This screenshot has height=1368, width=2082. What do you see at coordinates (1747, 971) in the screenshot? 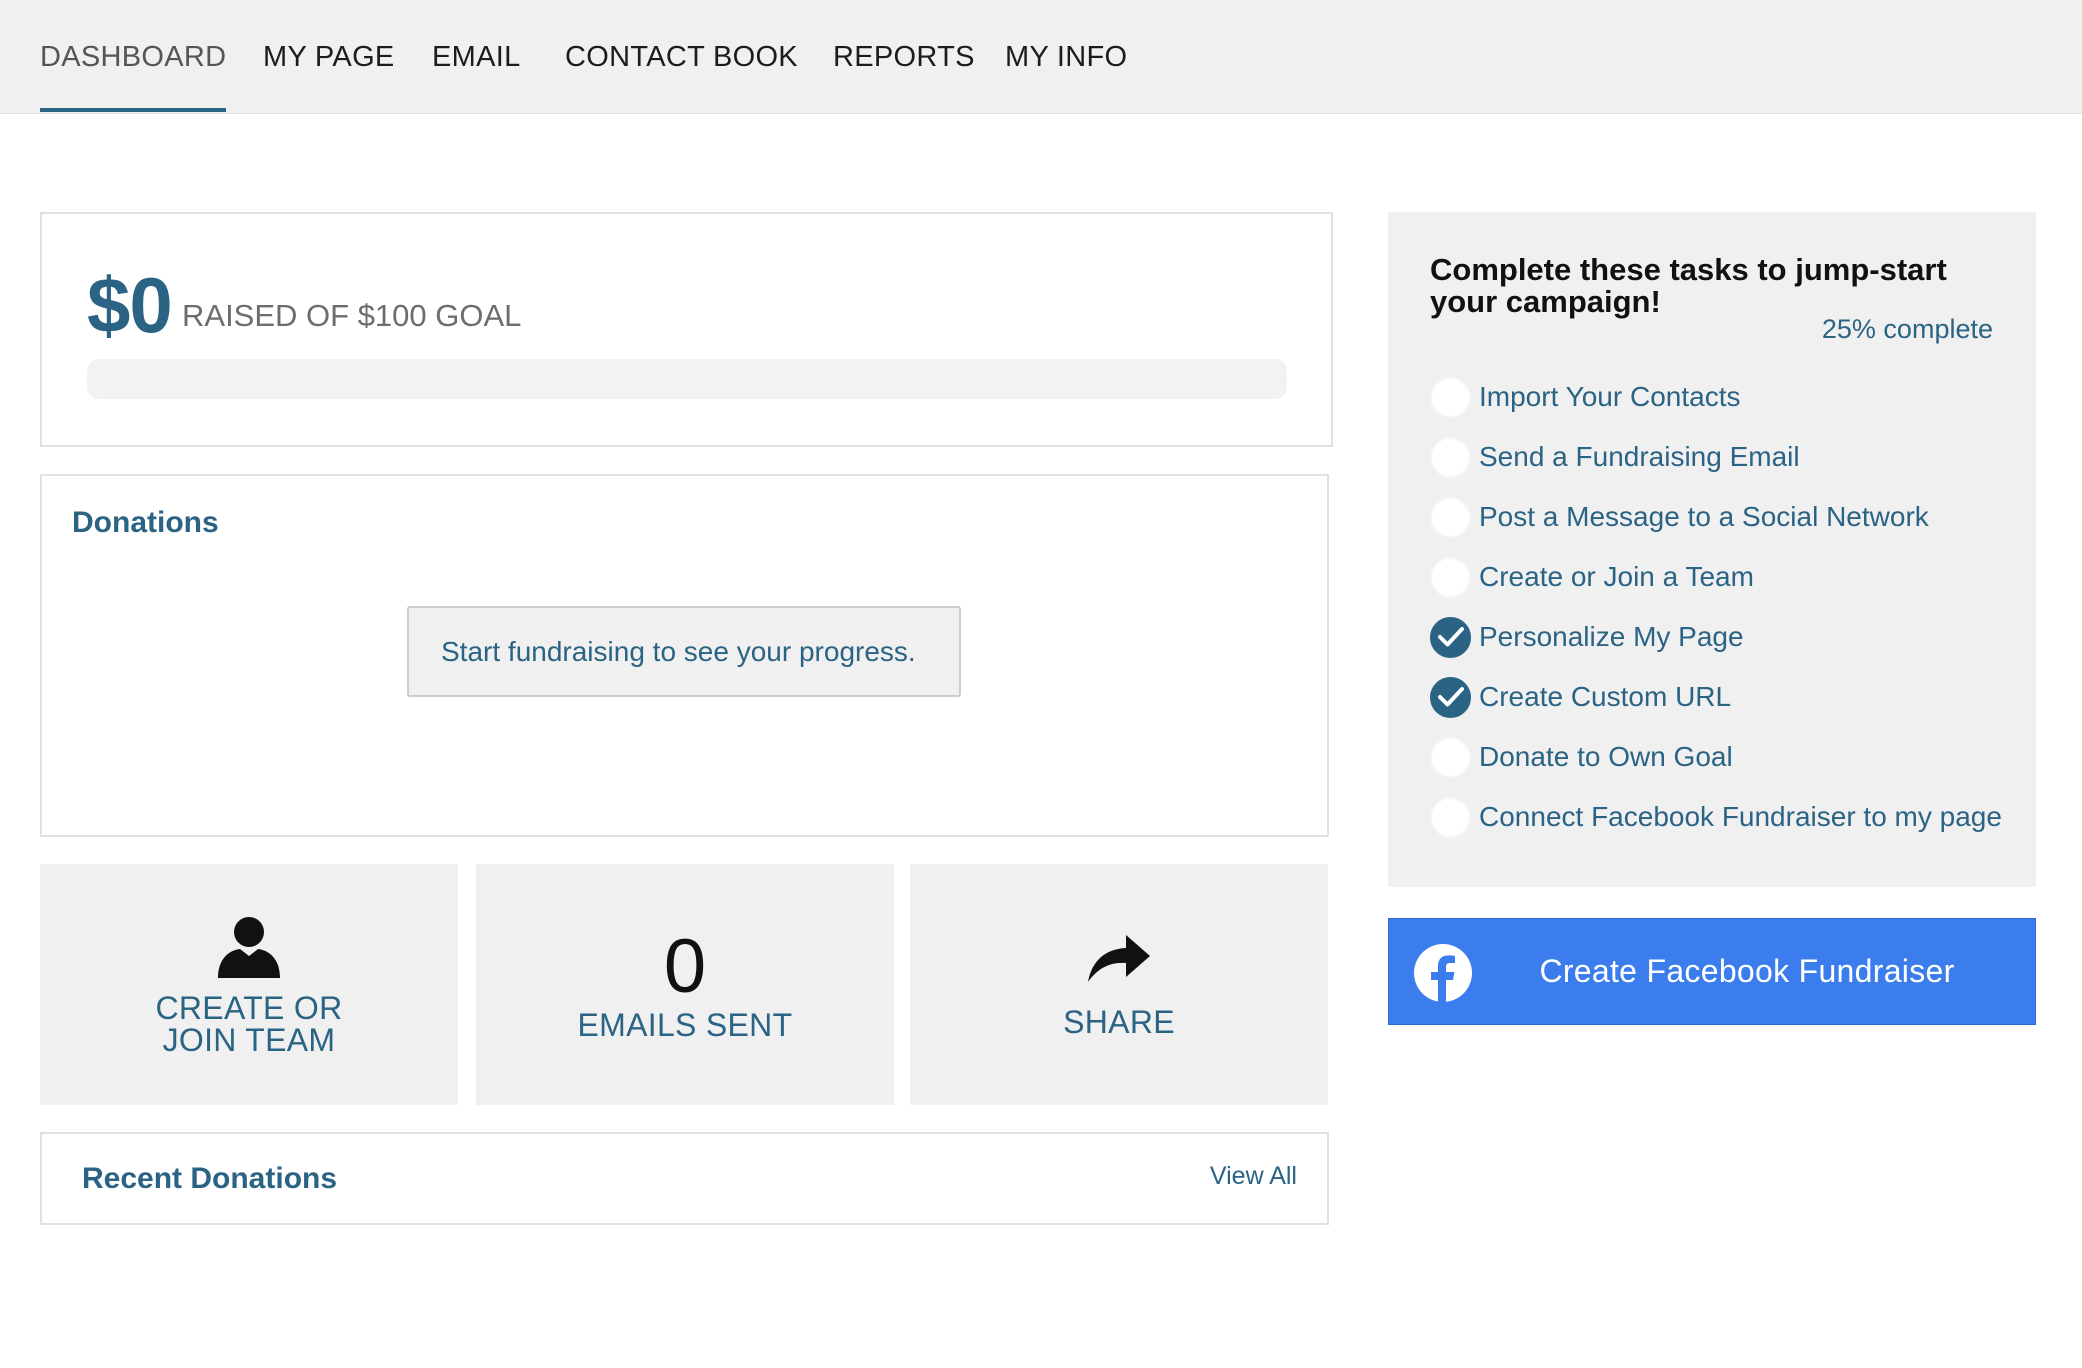
I see `facebook-button-label: Create Facebook Fundraiser` at bounding box center [1747, 971].